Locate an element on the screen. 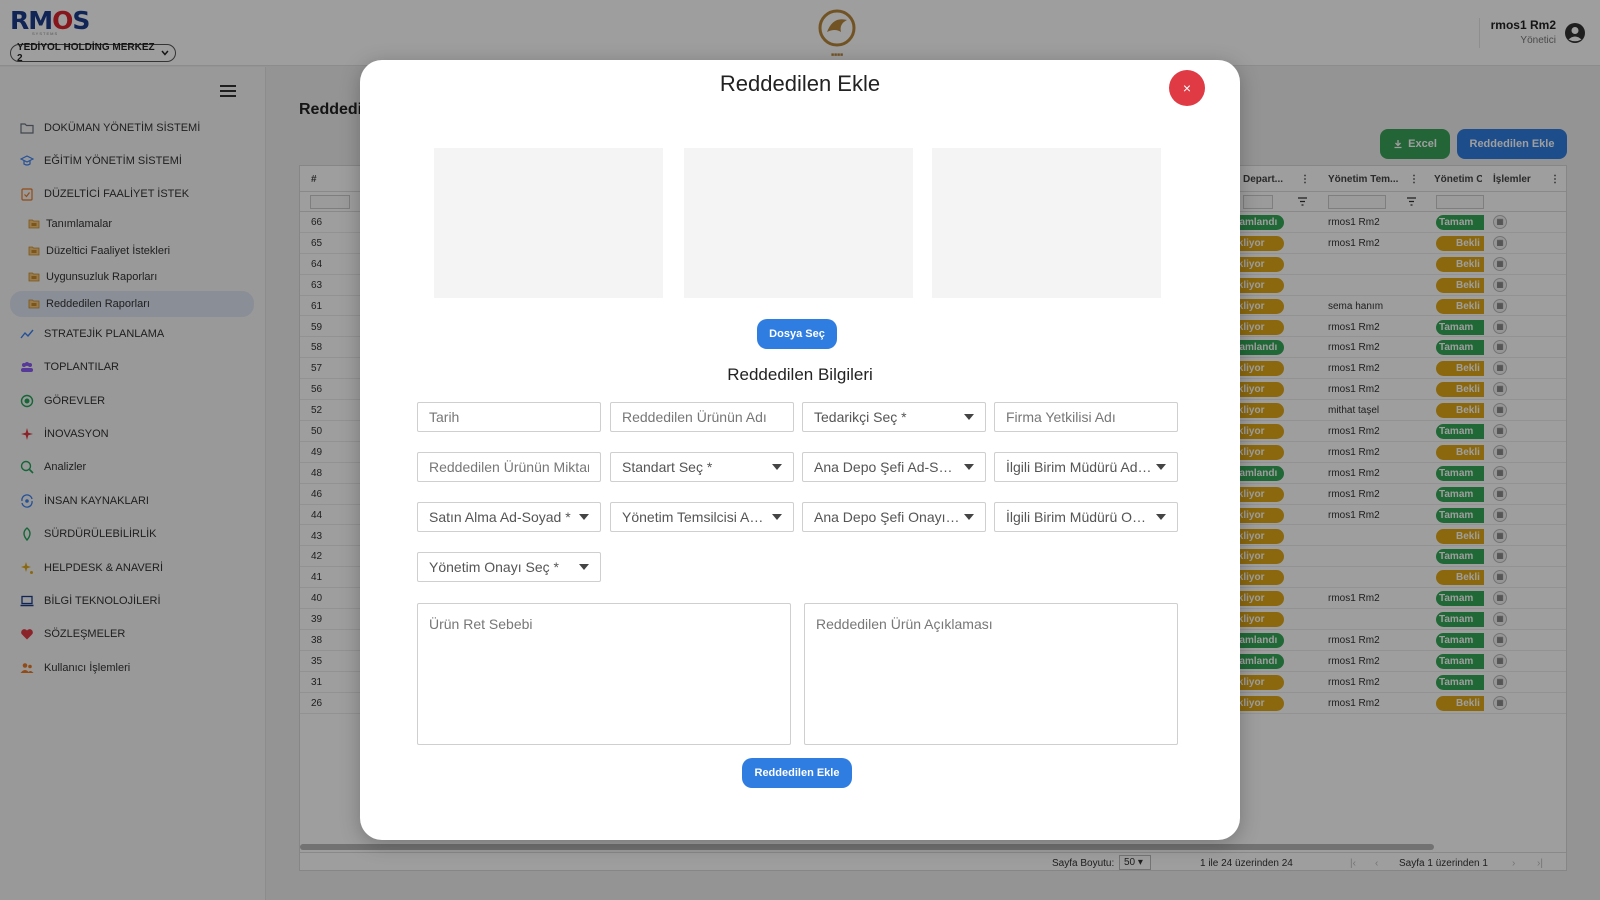 This screenshot has height=900, width=1600. product-description-field is located at coordinates (991, 674).